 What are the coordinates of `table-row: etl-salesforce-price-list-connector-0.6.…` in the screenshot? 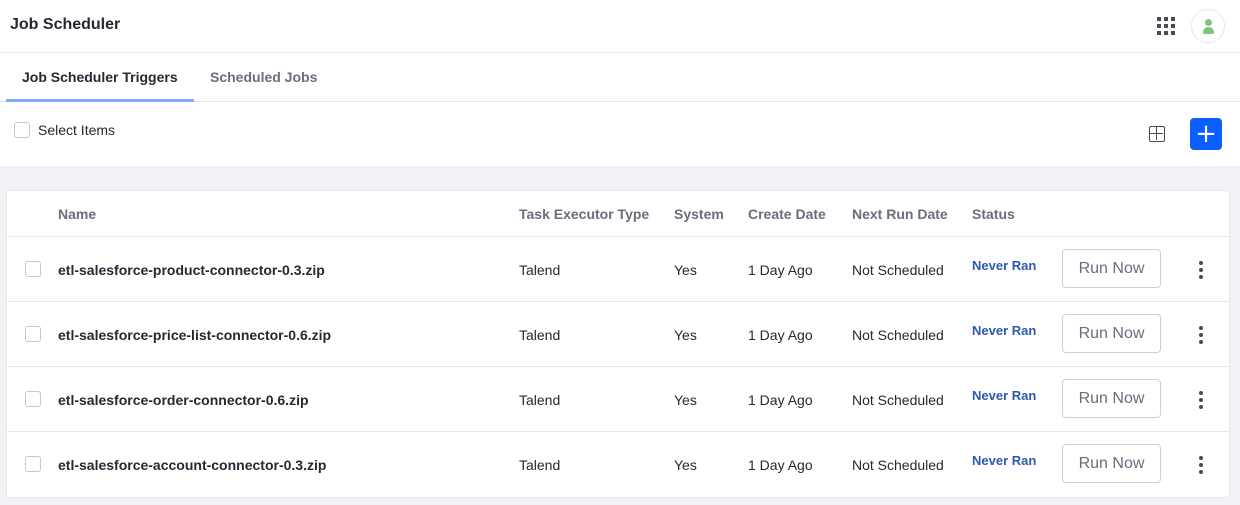 It's located at (618, 334).